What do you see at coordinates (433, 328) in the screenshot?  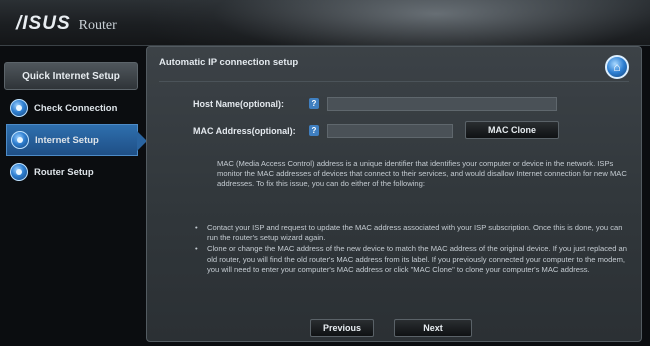 I see `next-button: Next` at bounding box center [433, 328].